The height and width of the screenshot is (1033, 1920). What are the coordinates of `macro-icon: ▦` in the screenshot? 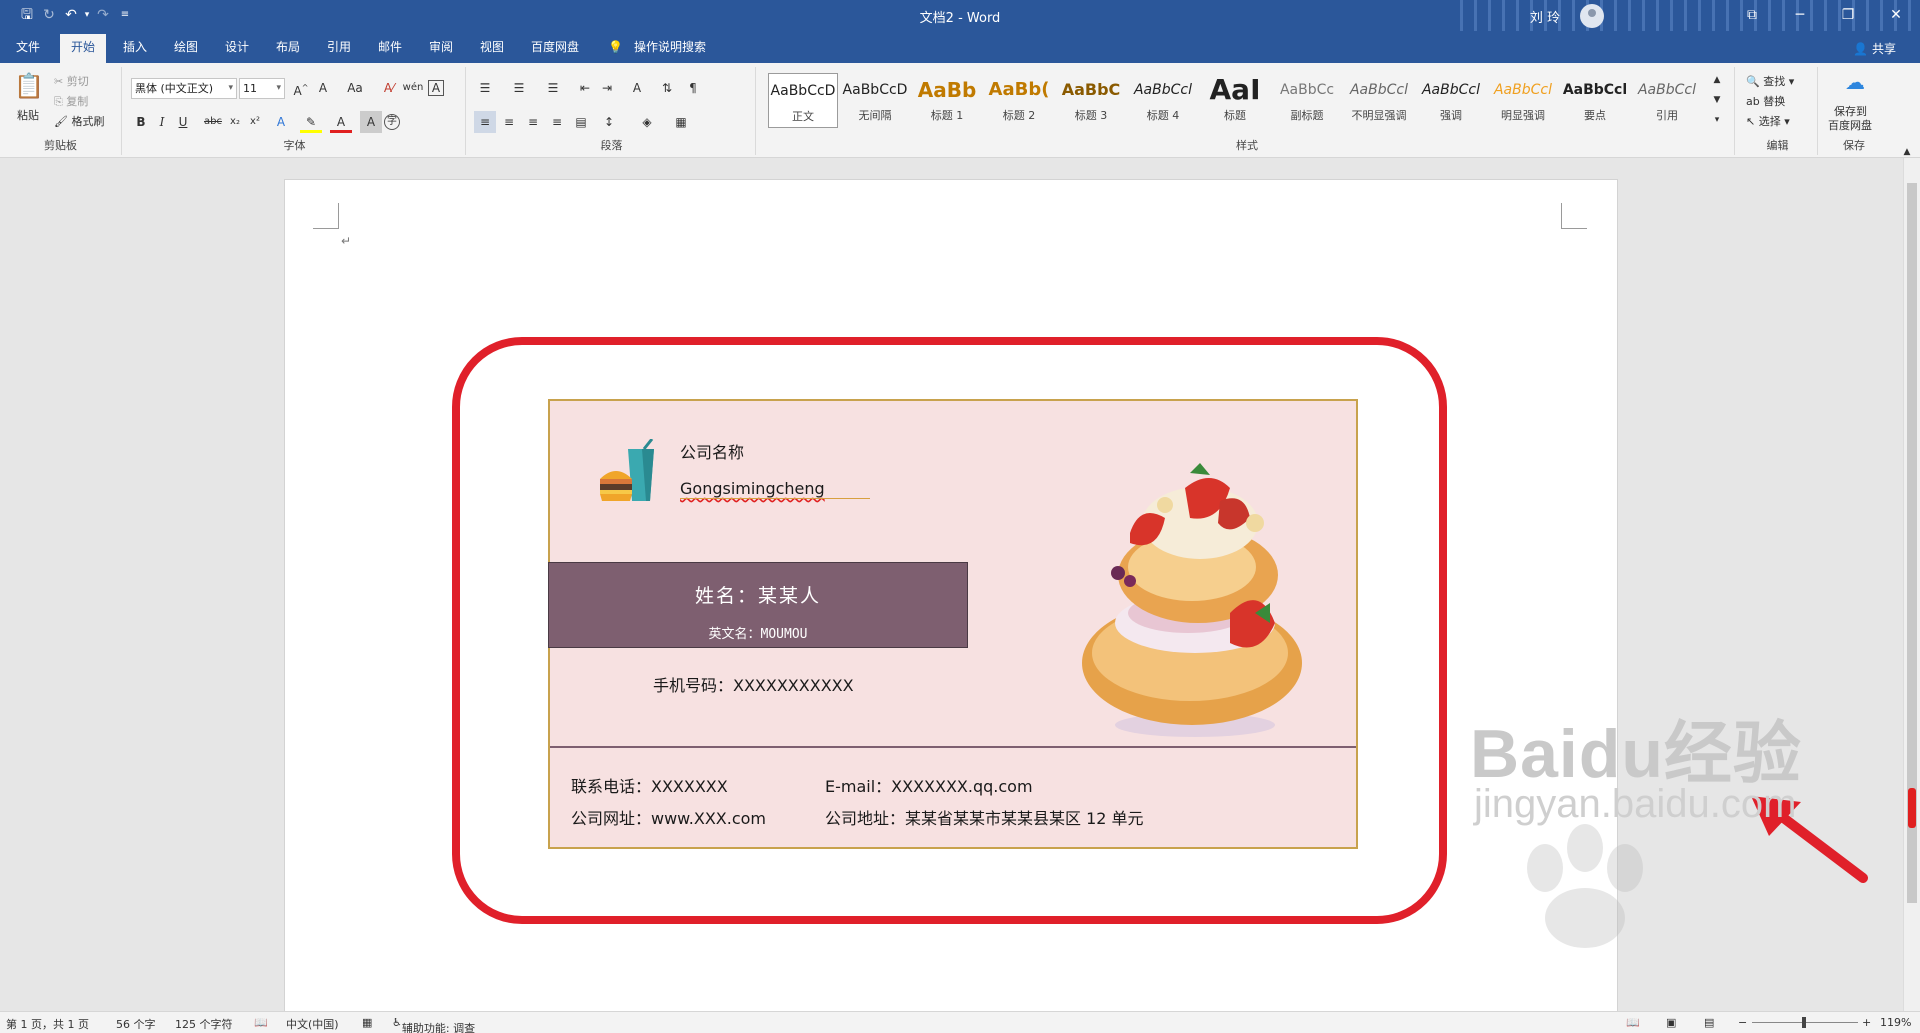 It's located at (367, 1022).